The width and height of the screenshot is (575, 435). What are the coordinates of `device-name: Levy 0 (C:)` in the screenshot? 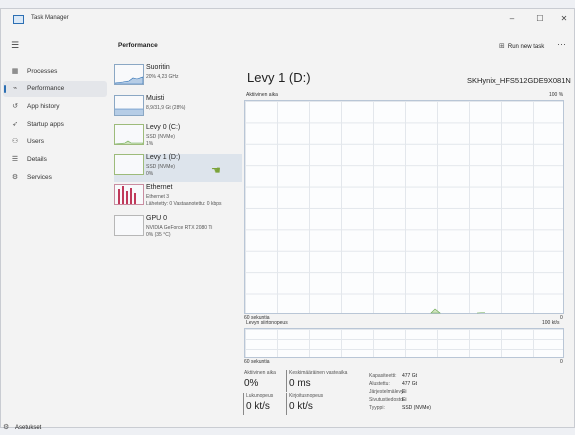 It's located at (163, 127).